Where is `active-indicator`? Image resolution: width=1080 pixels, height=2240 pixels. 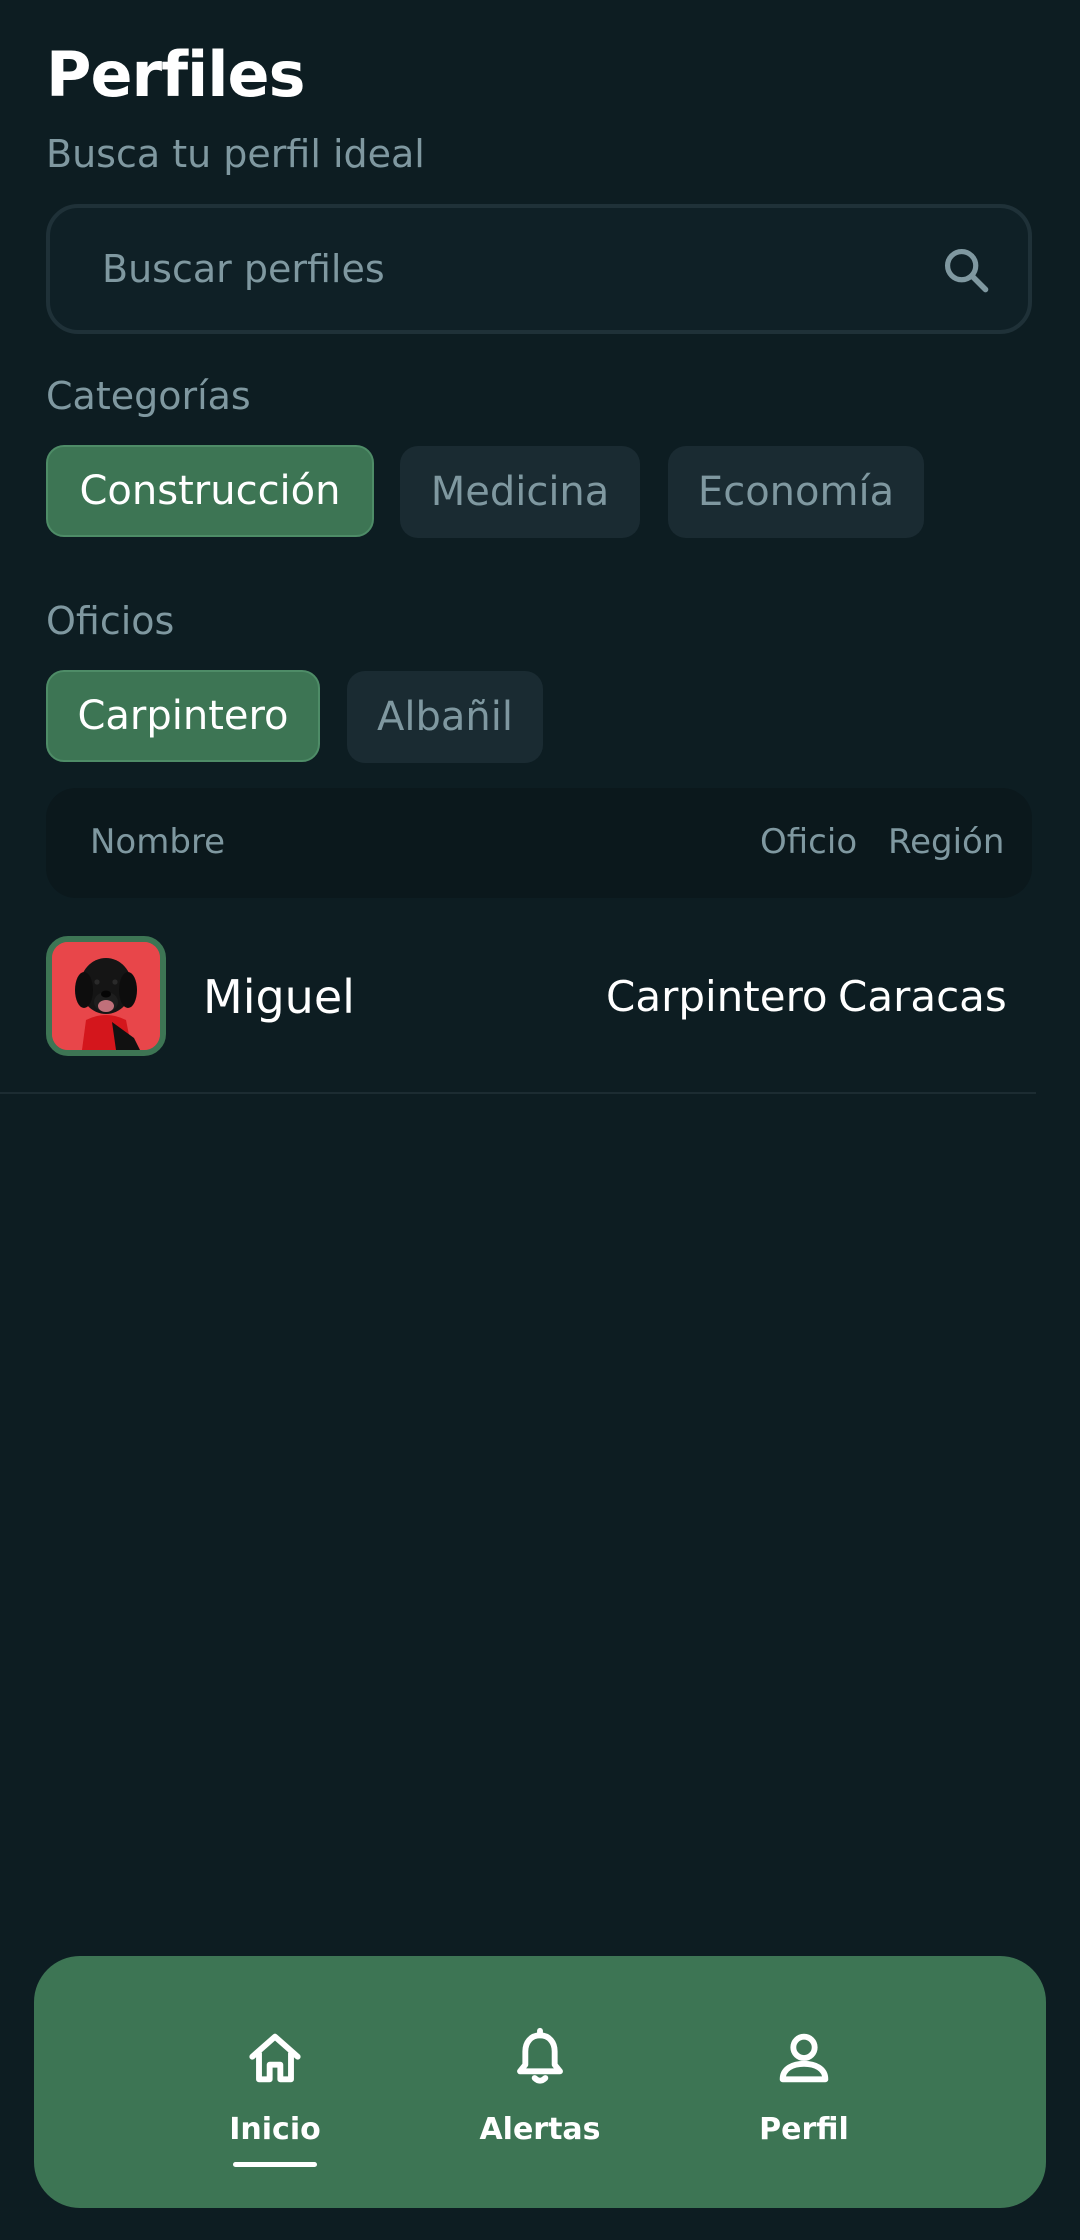
active-indicator is located at coordinates (275, 2164).